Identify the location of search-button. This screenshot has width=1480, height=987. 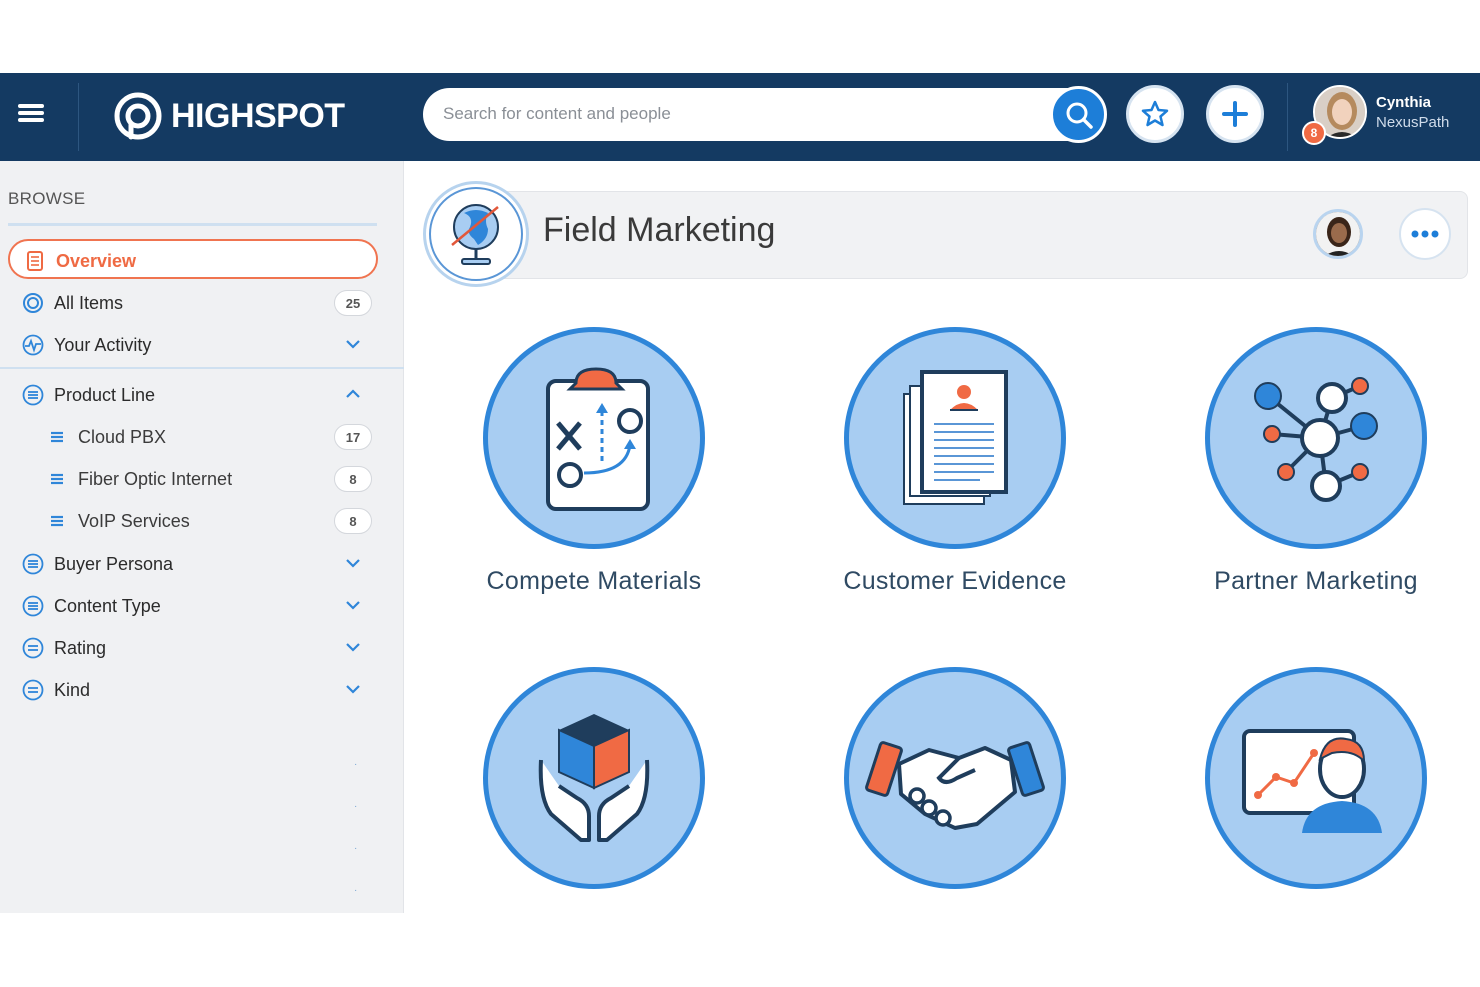
(1078, 114).